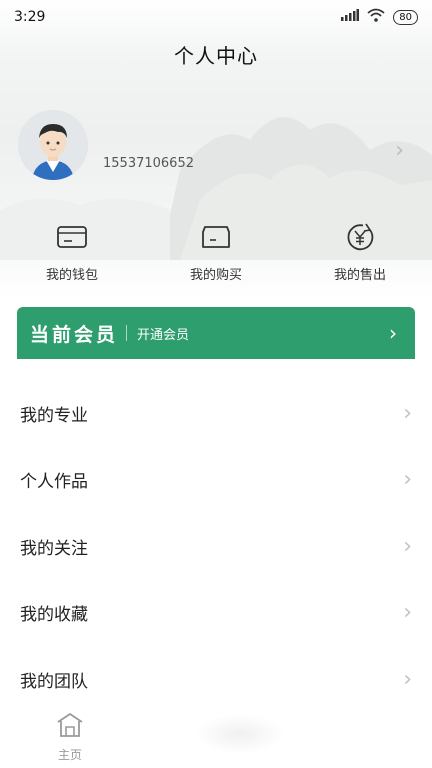 The width and height of the screenshot is (432, 768). I want to click on open-membership-link: 开通会员, so click(163, 333).